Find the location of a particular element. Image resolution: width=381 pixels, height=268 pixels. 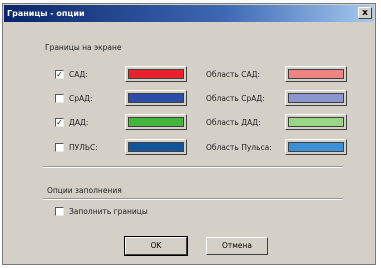

color-fill-pulse is located at coordinates (156, 147).